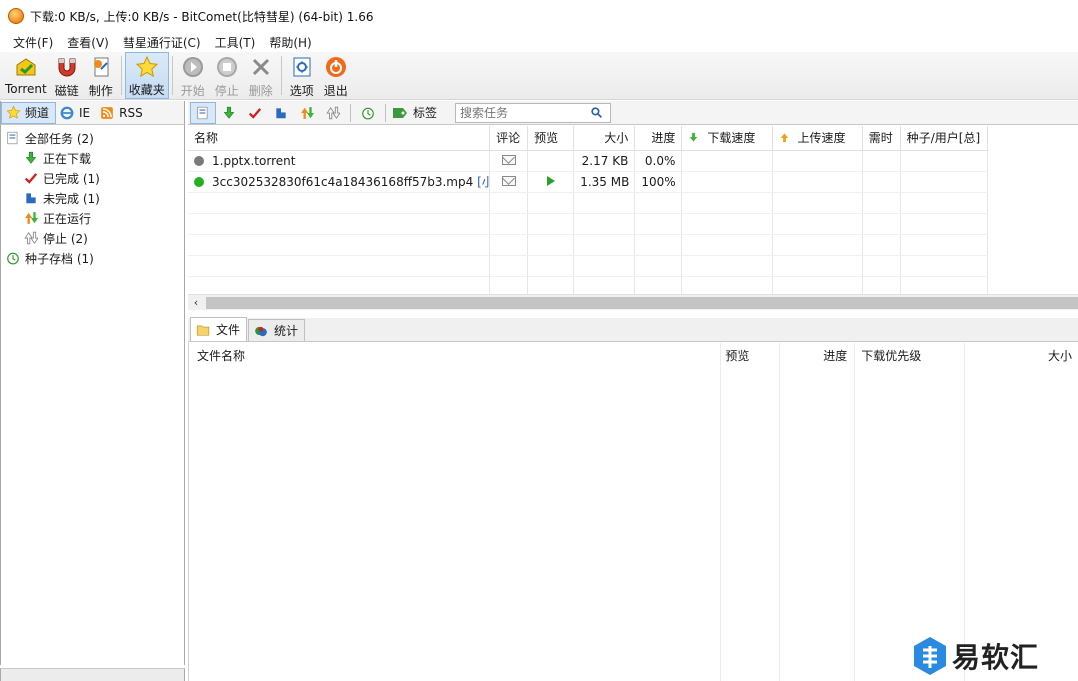  What do you see at coordinates (92, 178) in the screenshot?
I see `tree-item-completed: 已完成 (1)` at bounding box center [92, 178].